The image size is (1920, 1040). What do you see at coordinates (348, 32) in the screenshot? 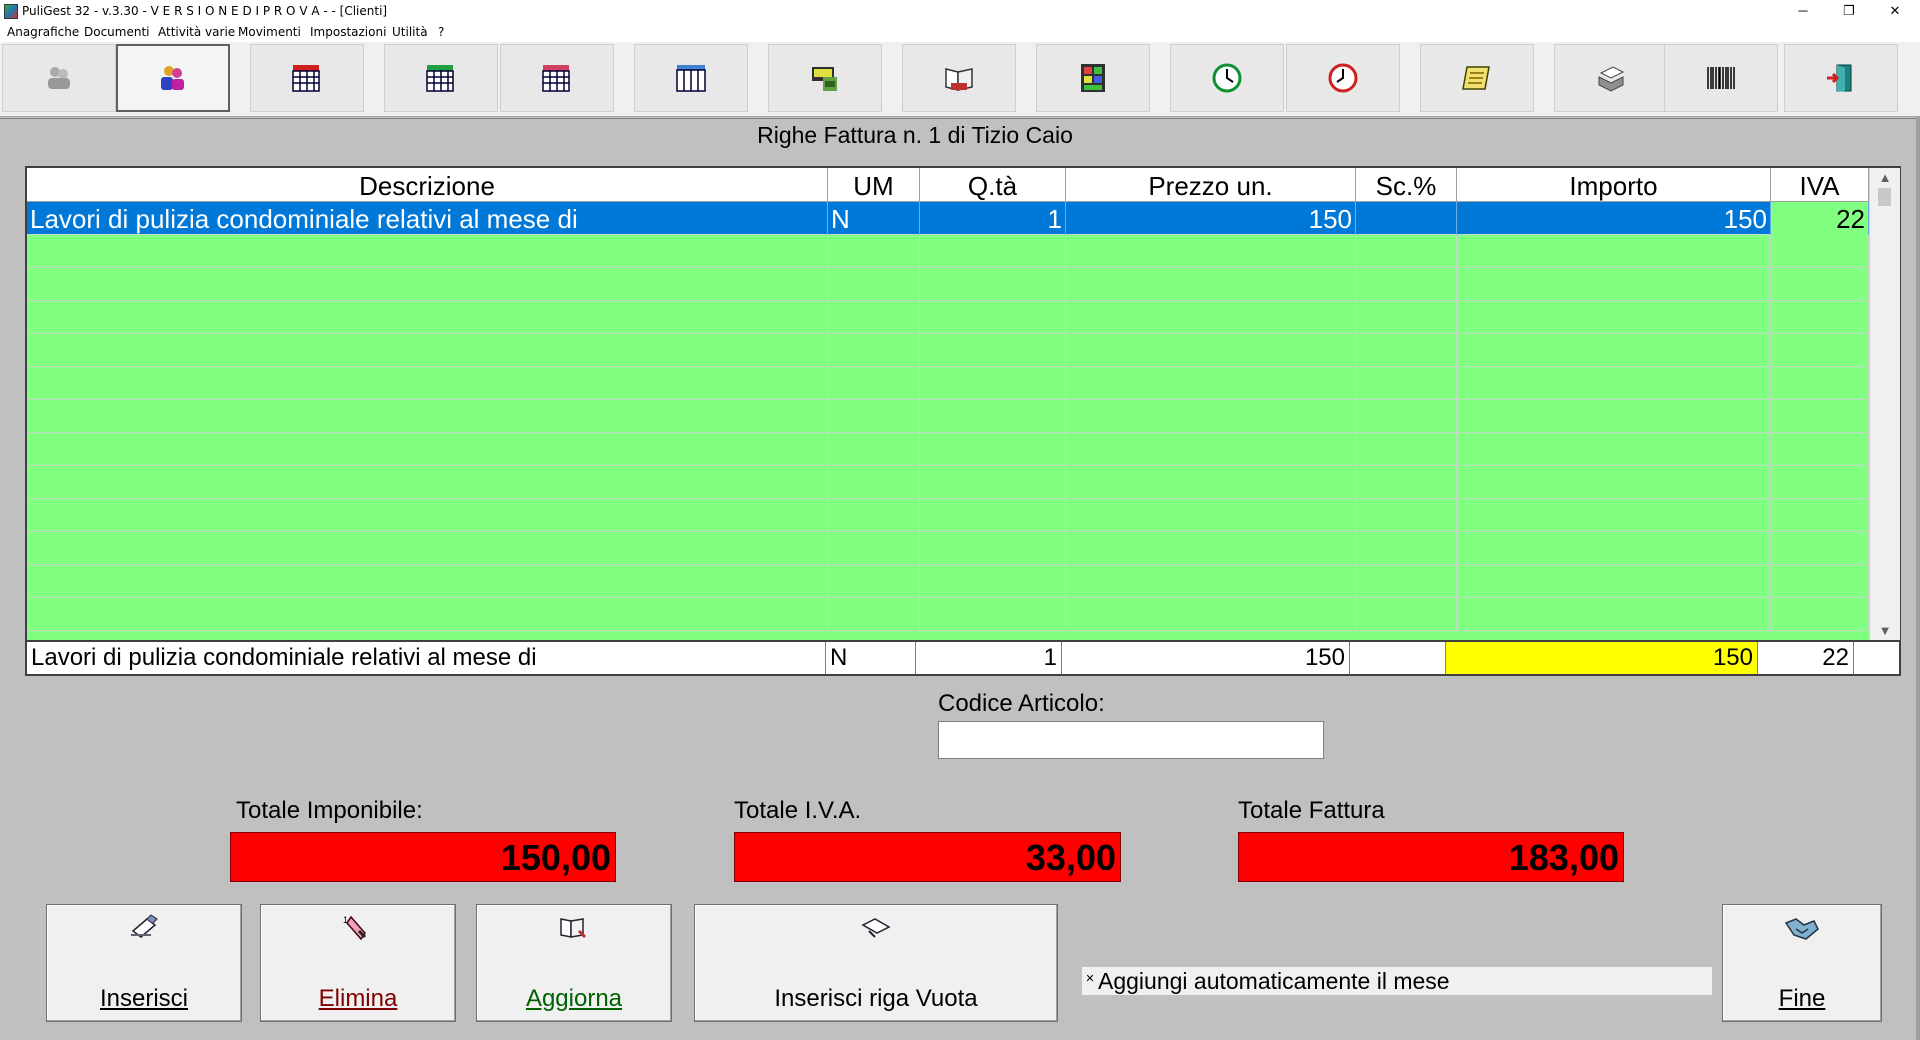
I see `menu-impostazioni: Impostazioni` at bounding box center [348, 32].